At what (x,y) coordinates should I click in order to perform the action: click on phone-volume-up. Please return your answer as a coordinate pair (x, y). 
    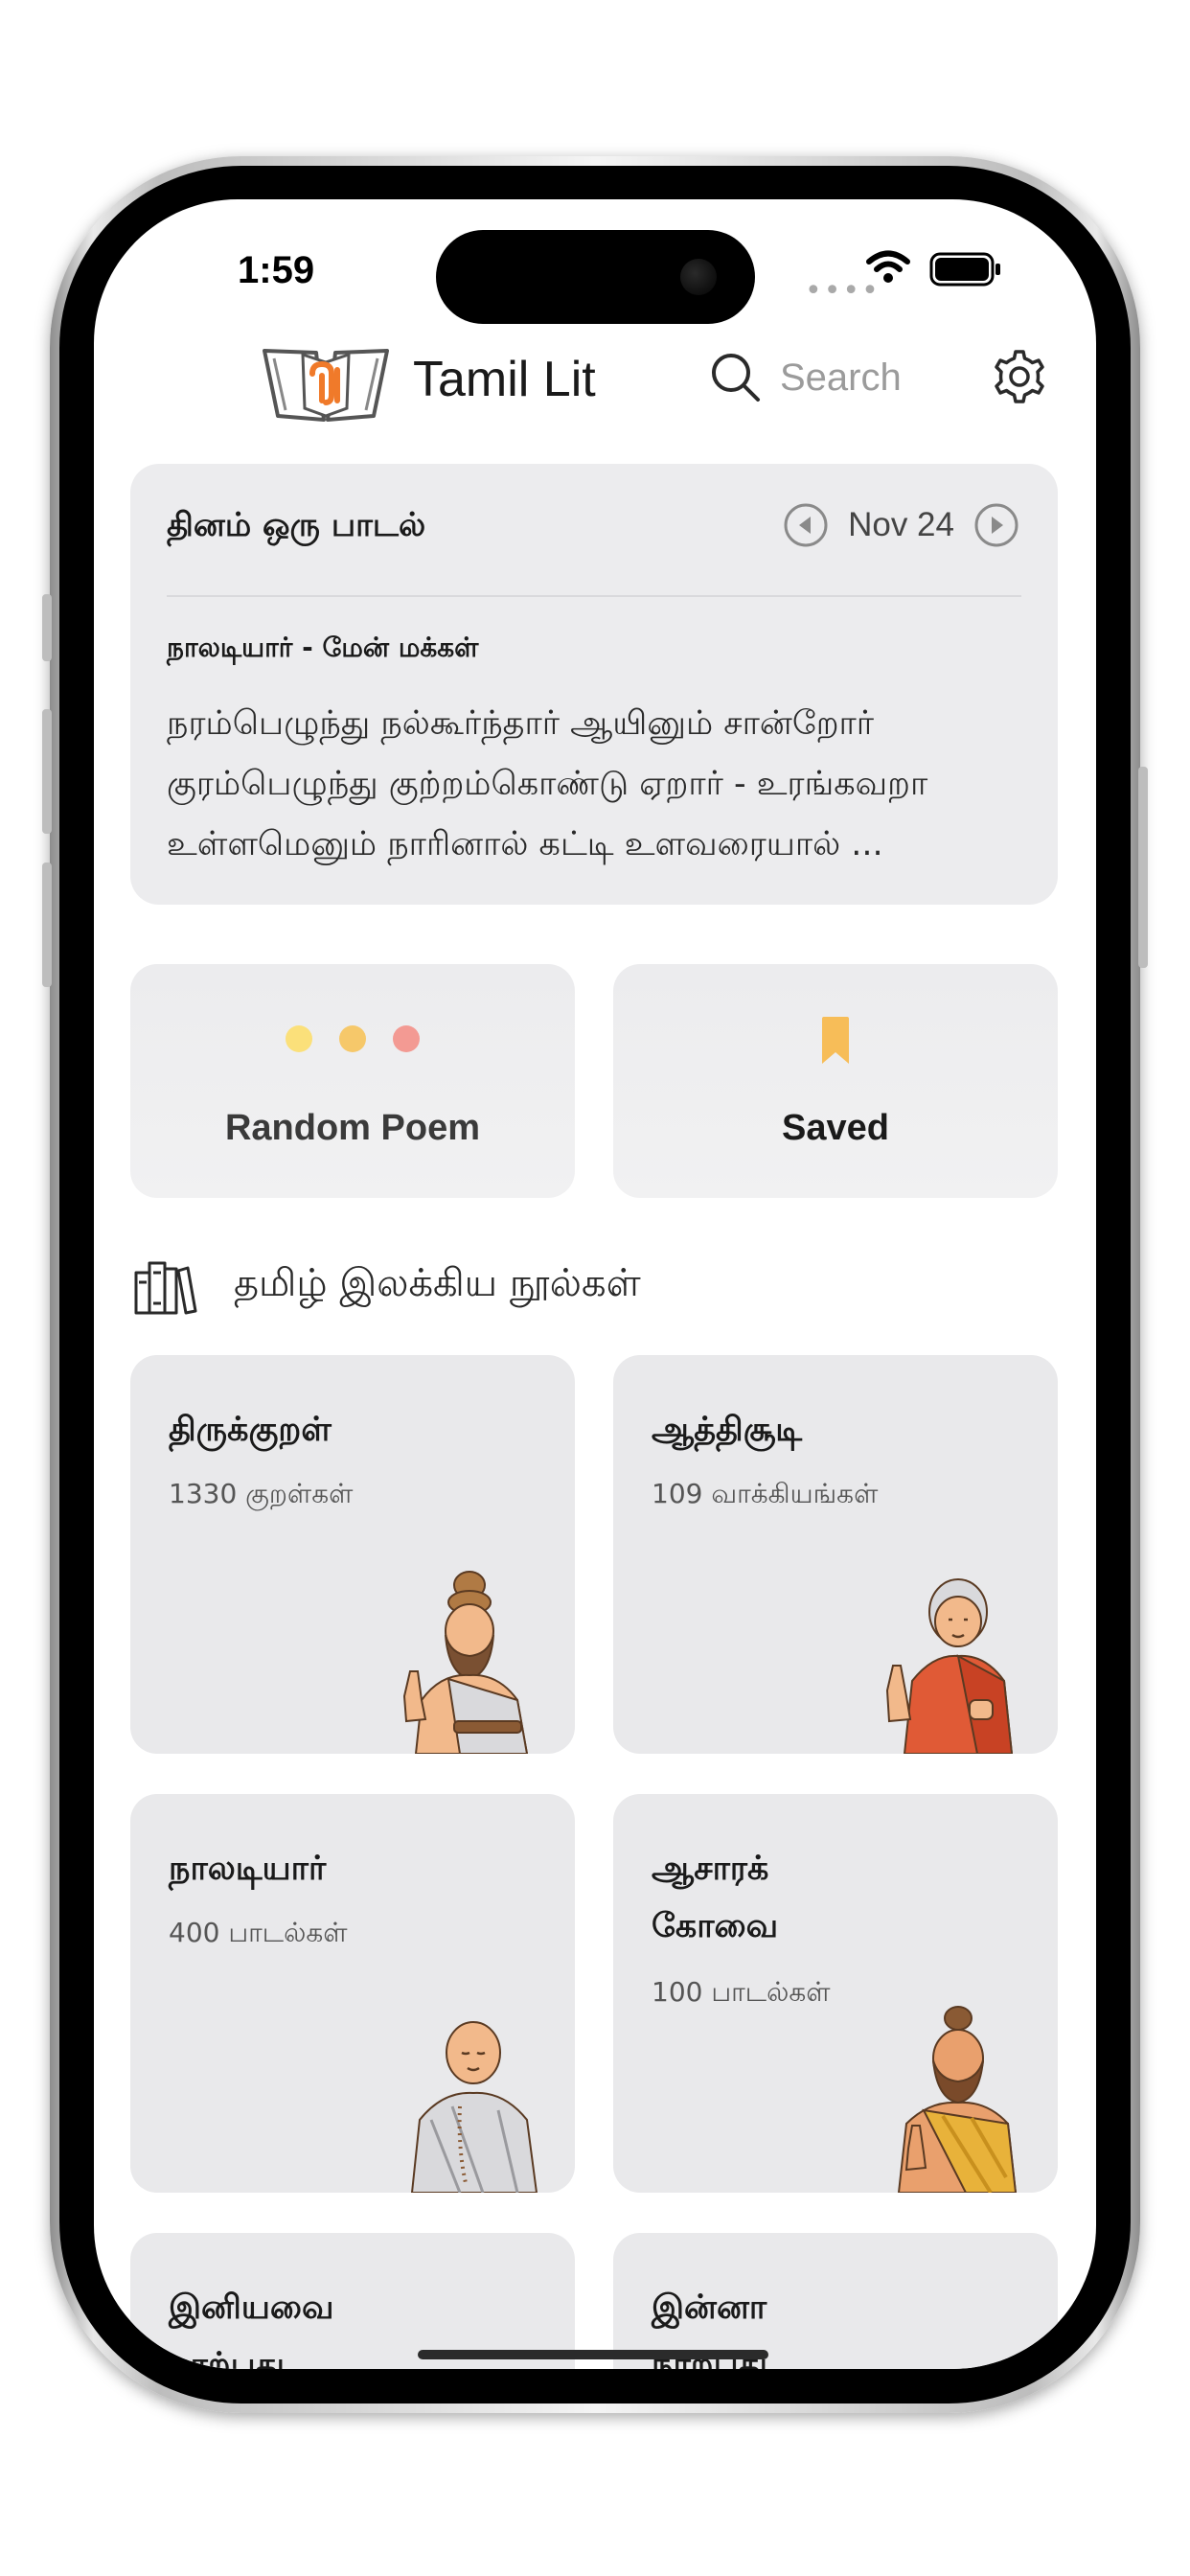
    Looking at the image, I should click on (47, 771).